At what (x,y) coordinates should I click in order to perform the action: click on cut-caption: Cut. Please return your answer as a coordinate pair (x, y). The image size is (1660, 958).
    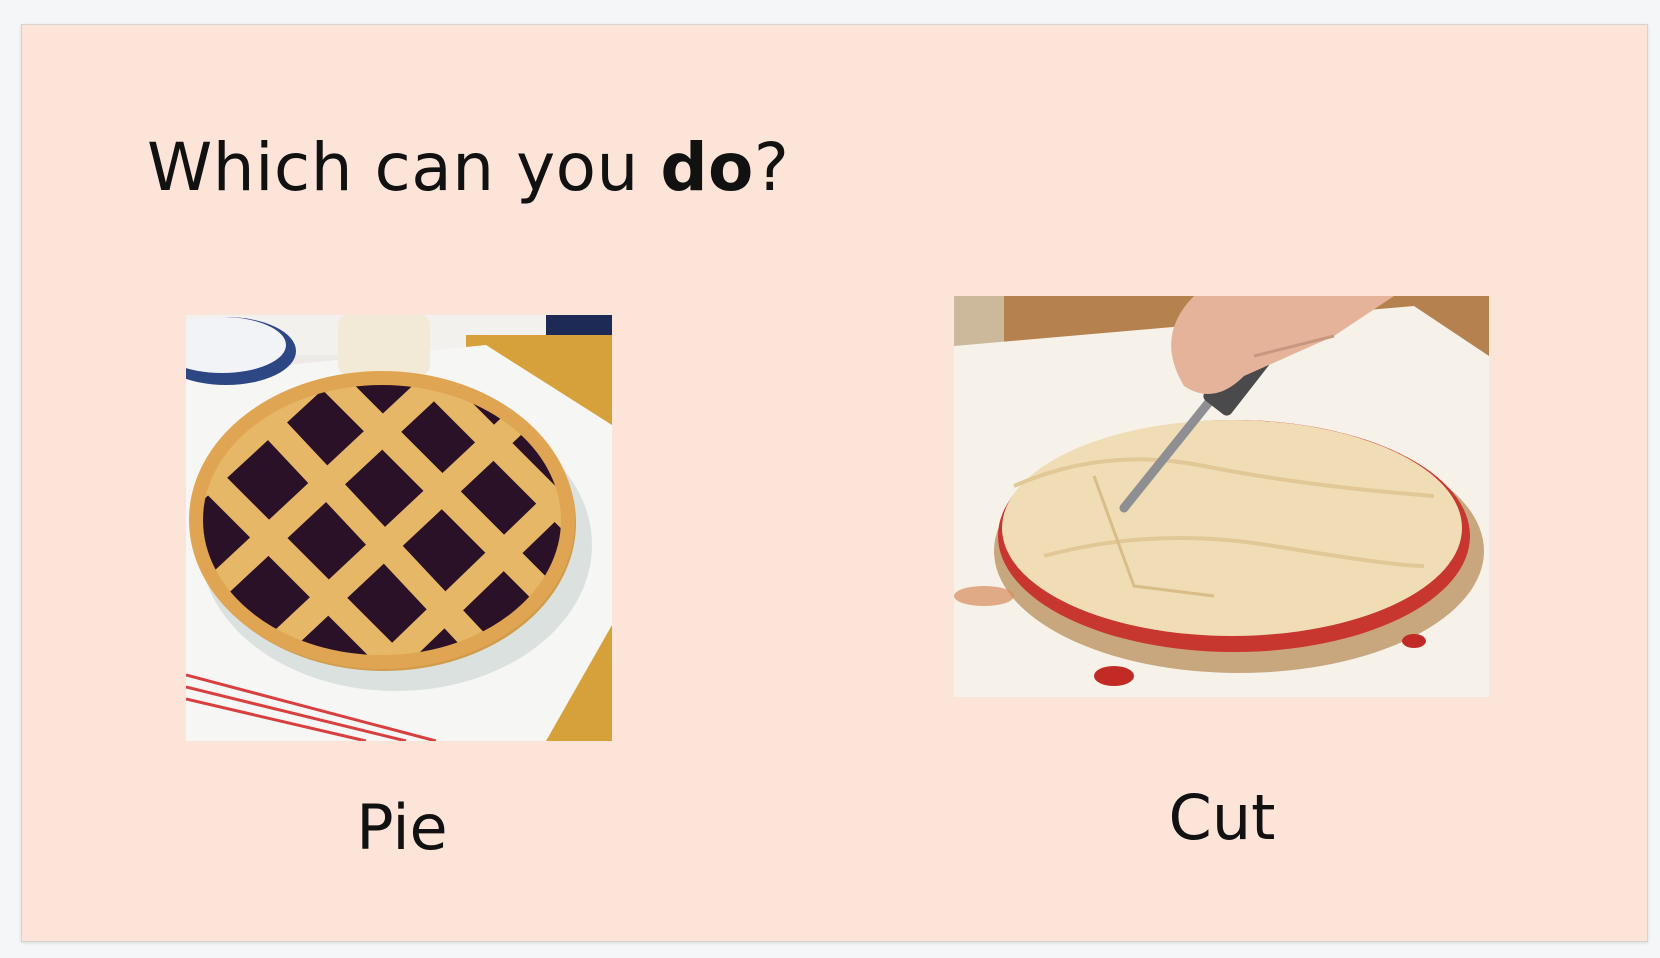
    Looking at the image, I should click on (1222, 817).